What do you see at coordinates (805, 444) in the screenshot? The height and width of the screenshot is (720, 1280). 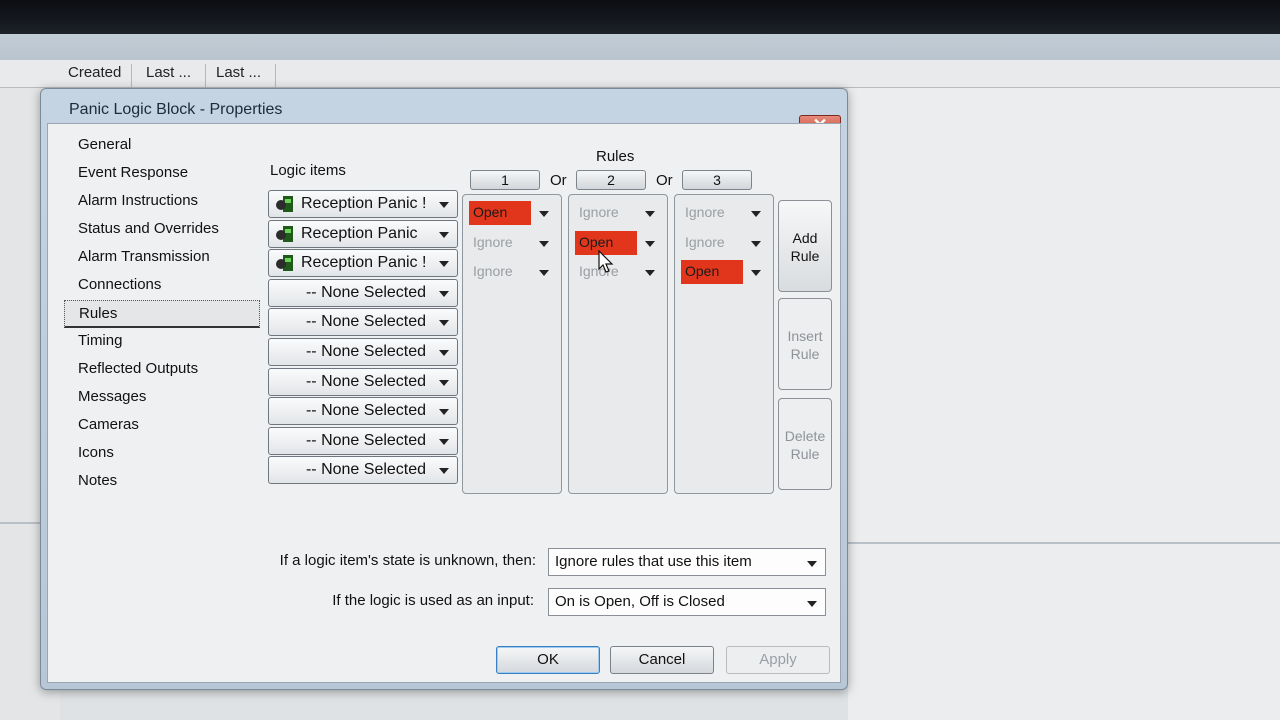 I see `delete-rule-button: Delete Rule` at bounding box center [805, 444].